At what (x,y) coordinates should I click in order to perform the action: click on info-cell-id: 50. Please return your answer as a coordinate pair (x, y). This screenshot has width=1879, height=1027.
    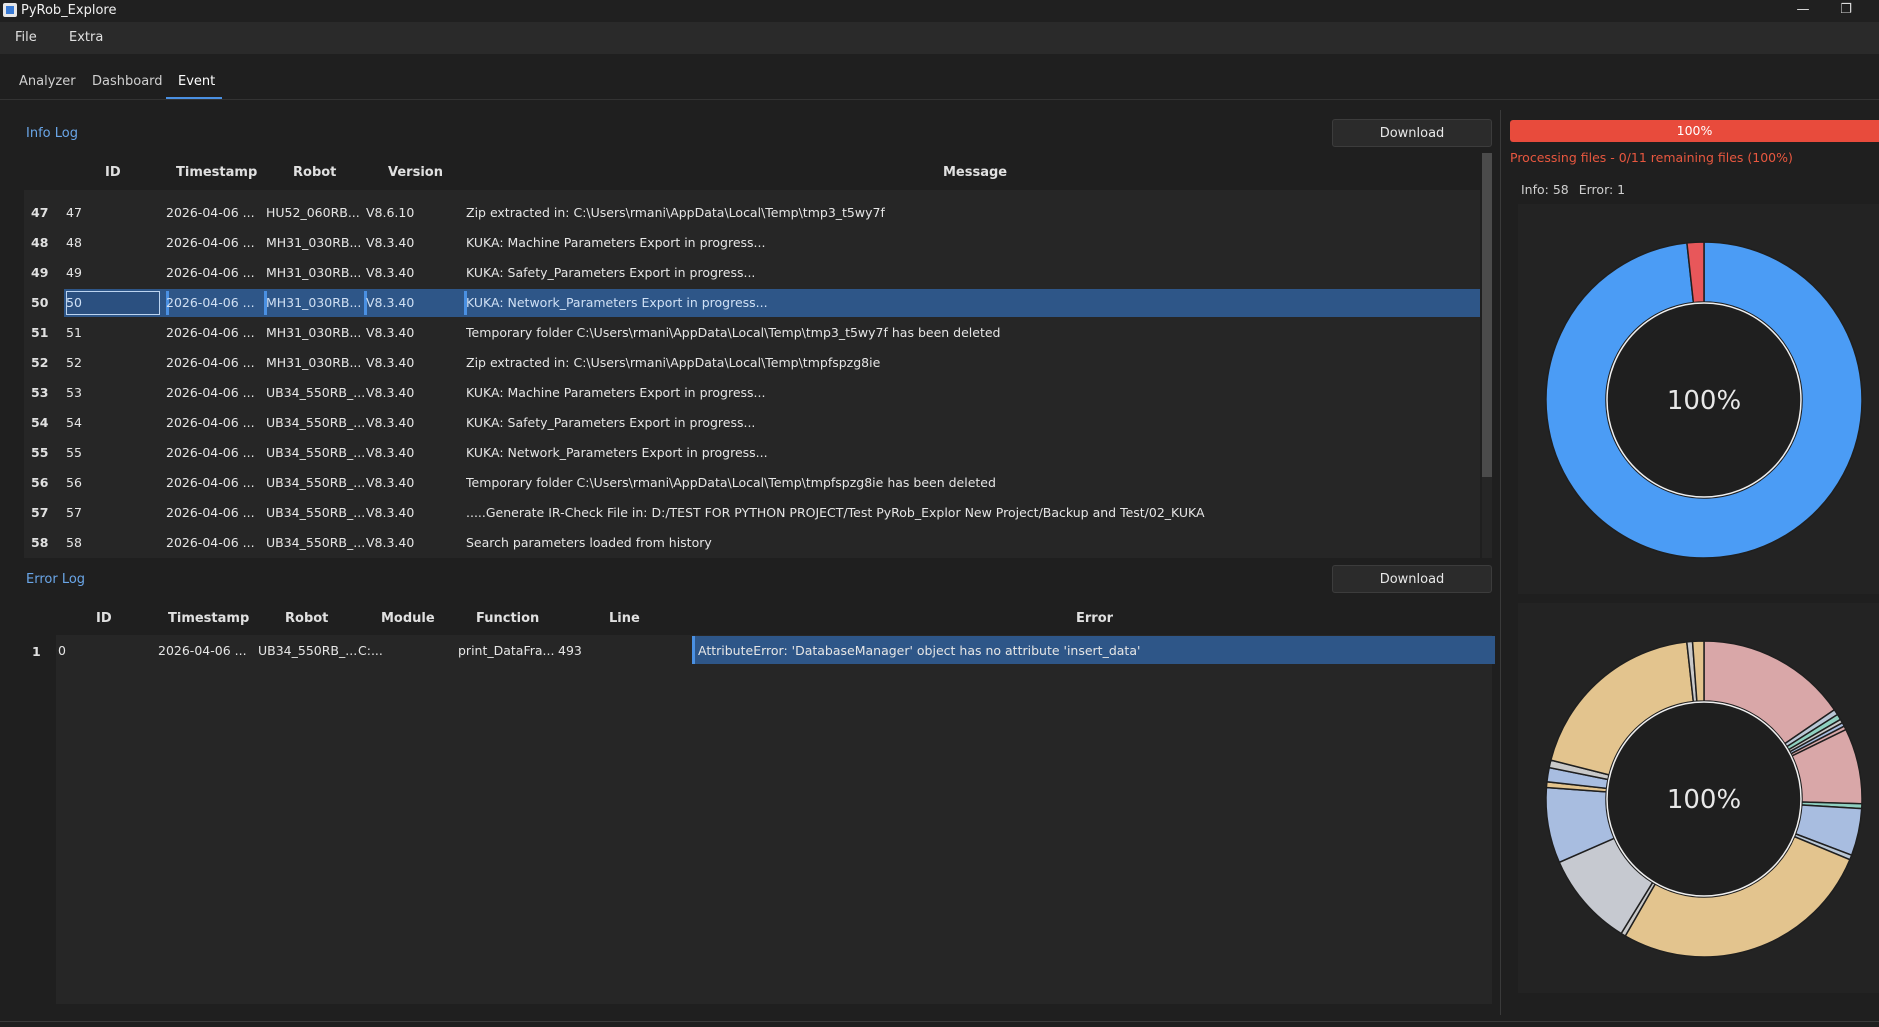
    Looking at the image, I should click on (74, 302).